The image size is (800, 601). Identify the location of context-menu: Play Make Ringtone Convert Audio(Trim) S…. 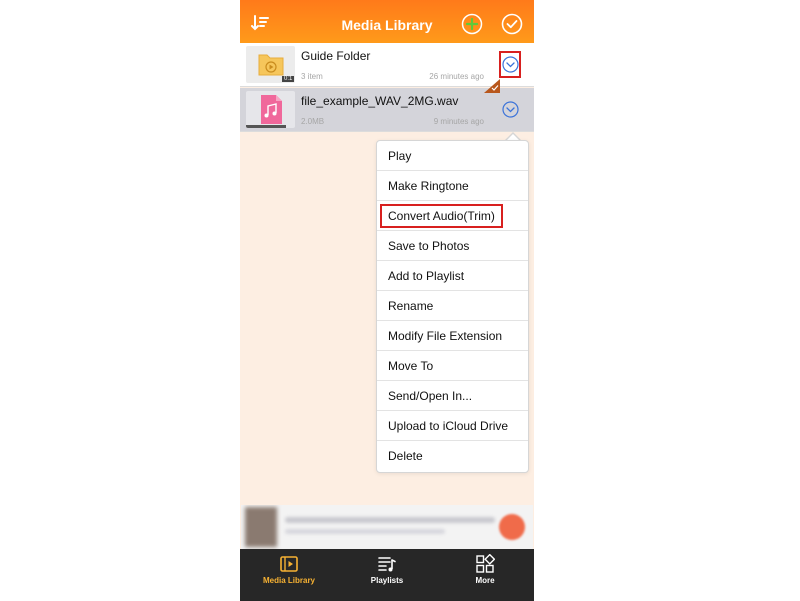
(452, 306).